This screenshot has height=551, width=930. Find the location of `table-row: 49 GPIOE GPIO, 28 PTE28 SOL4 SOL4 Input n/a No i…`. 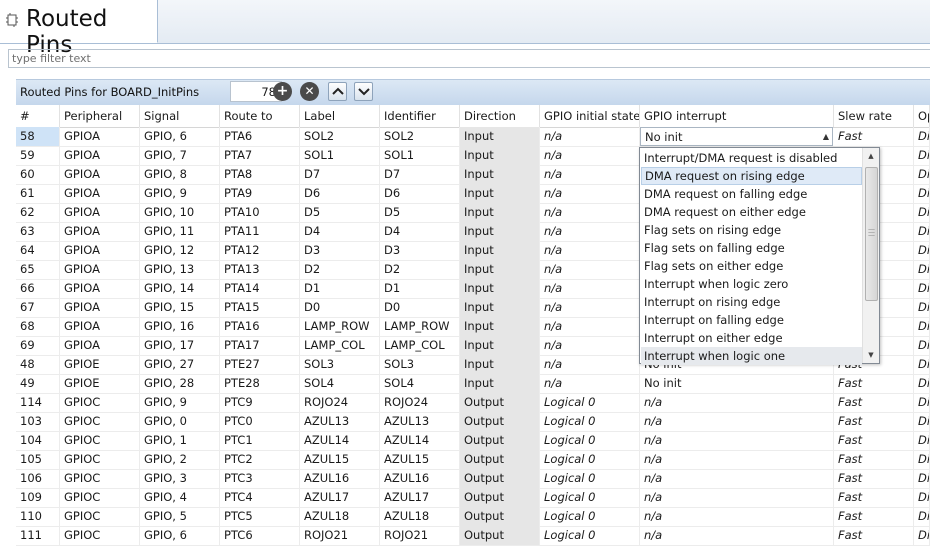

table-row: 49 GPIOE GPIO, 28 PTE28 SOL4 SOL4 Input n/a No i… is located at coordinates (473, 384).